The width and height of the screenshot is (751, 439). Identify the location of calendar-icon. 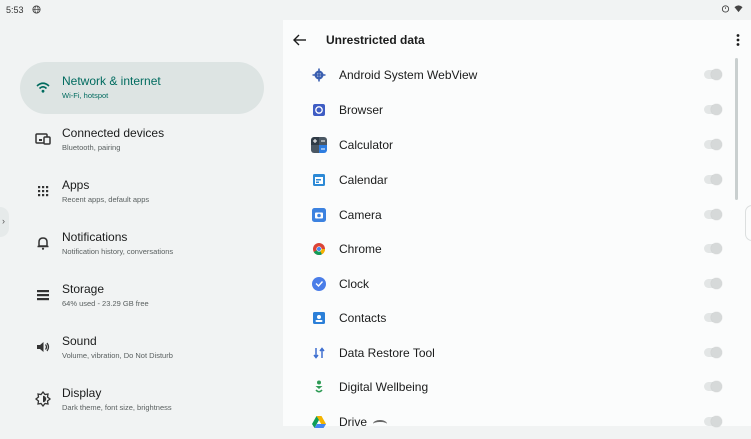
(319, 180).